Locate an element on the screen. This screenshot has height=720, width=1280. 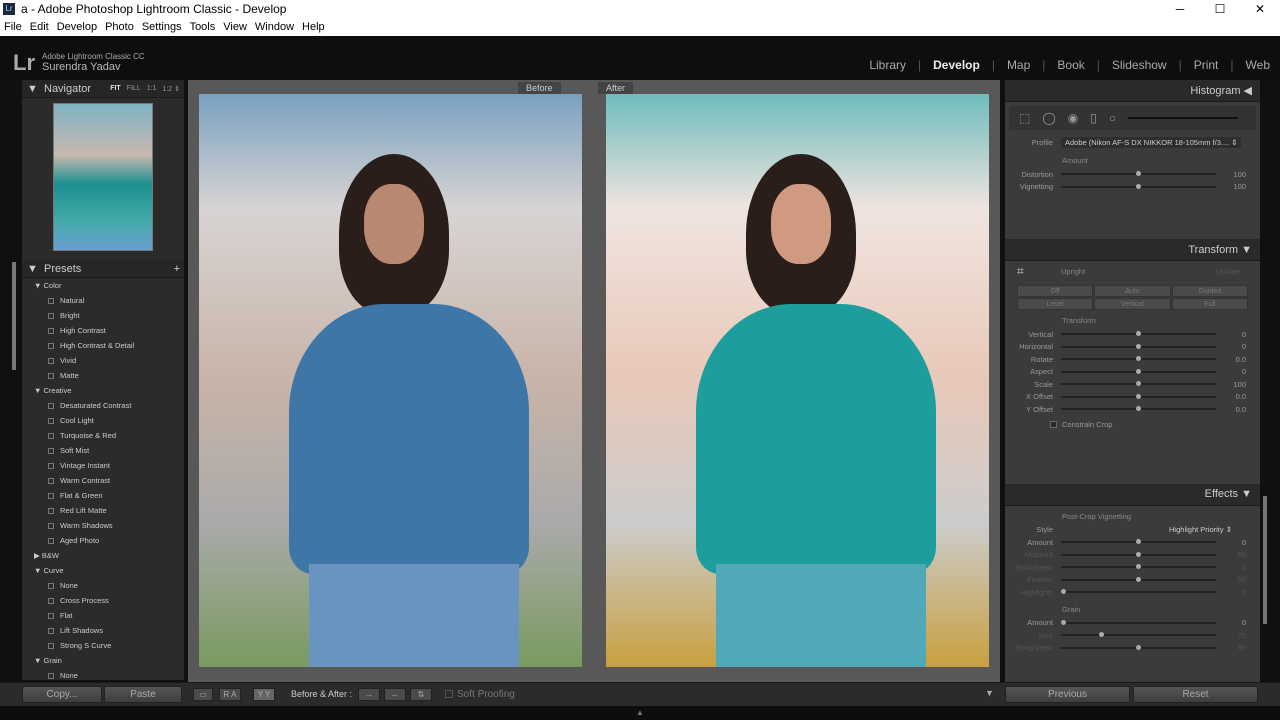
red-eye-icon: ◉ is located at coordinates (1073, 118).